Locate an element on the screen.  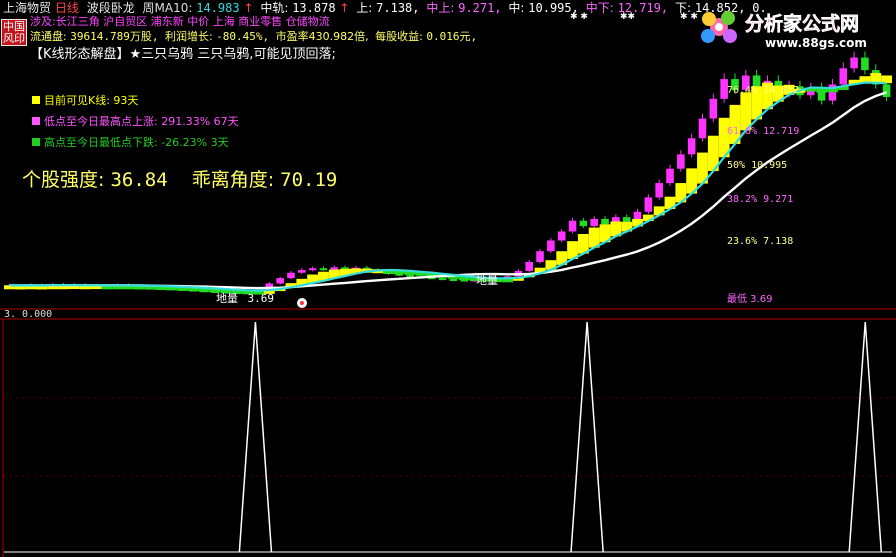
eps-value: 0.016元, is located at coordinates (451, 36).